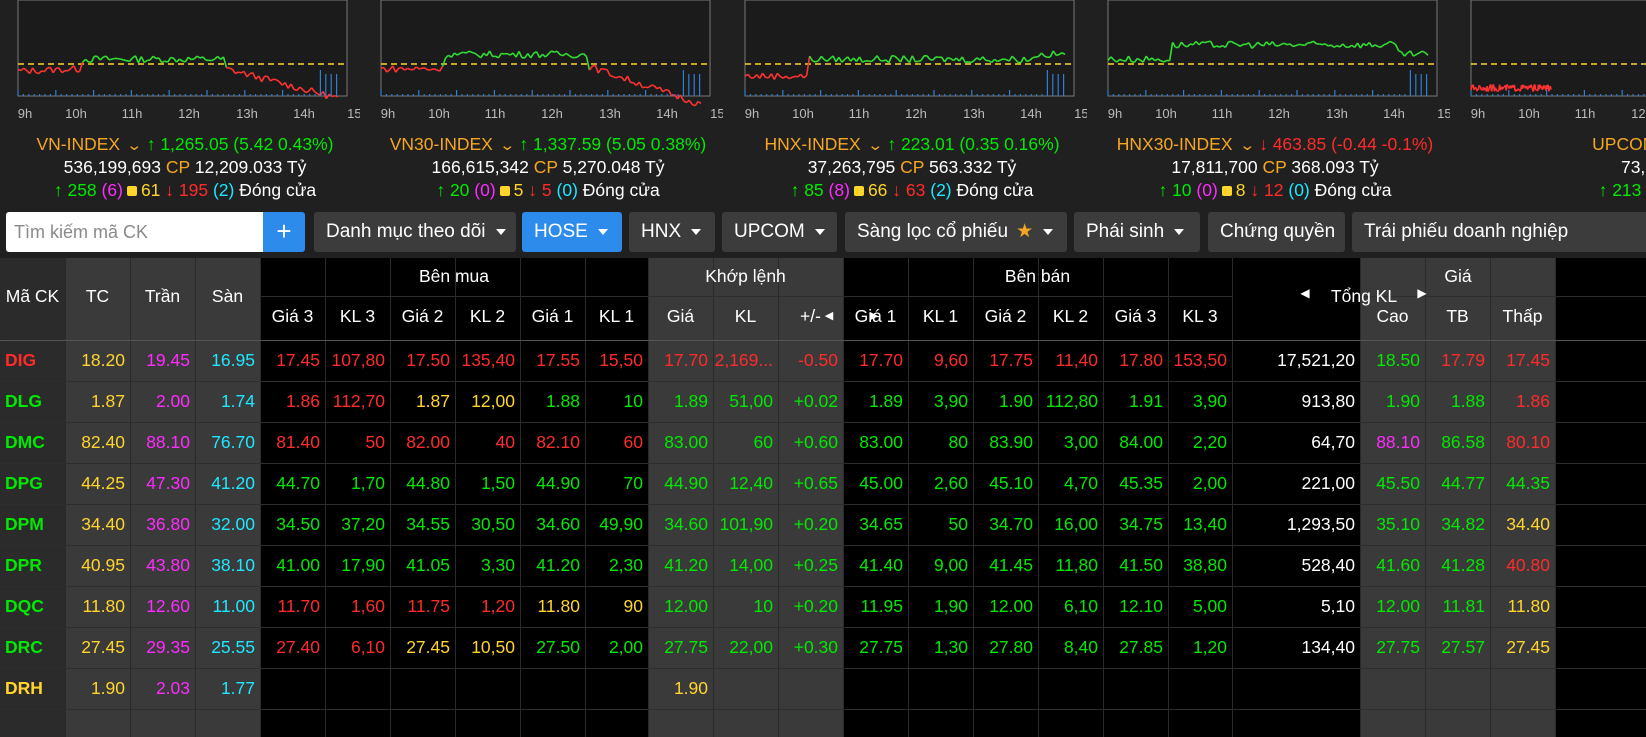  What do you see at coordinates (357, 316) in the screenshot?
I see `header-buy-col: KL 3` at bounding box center [357, 316].